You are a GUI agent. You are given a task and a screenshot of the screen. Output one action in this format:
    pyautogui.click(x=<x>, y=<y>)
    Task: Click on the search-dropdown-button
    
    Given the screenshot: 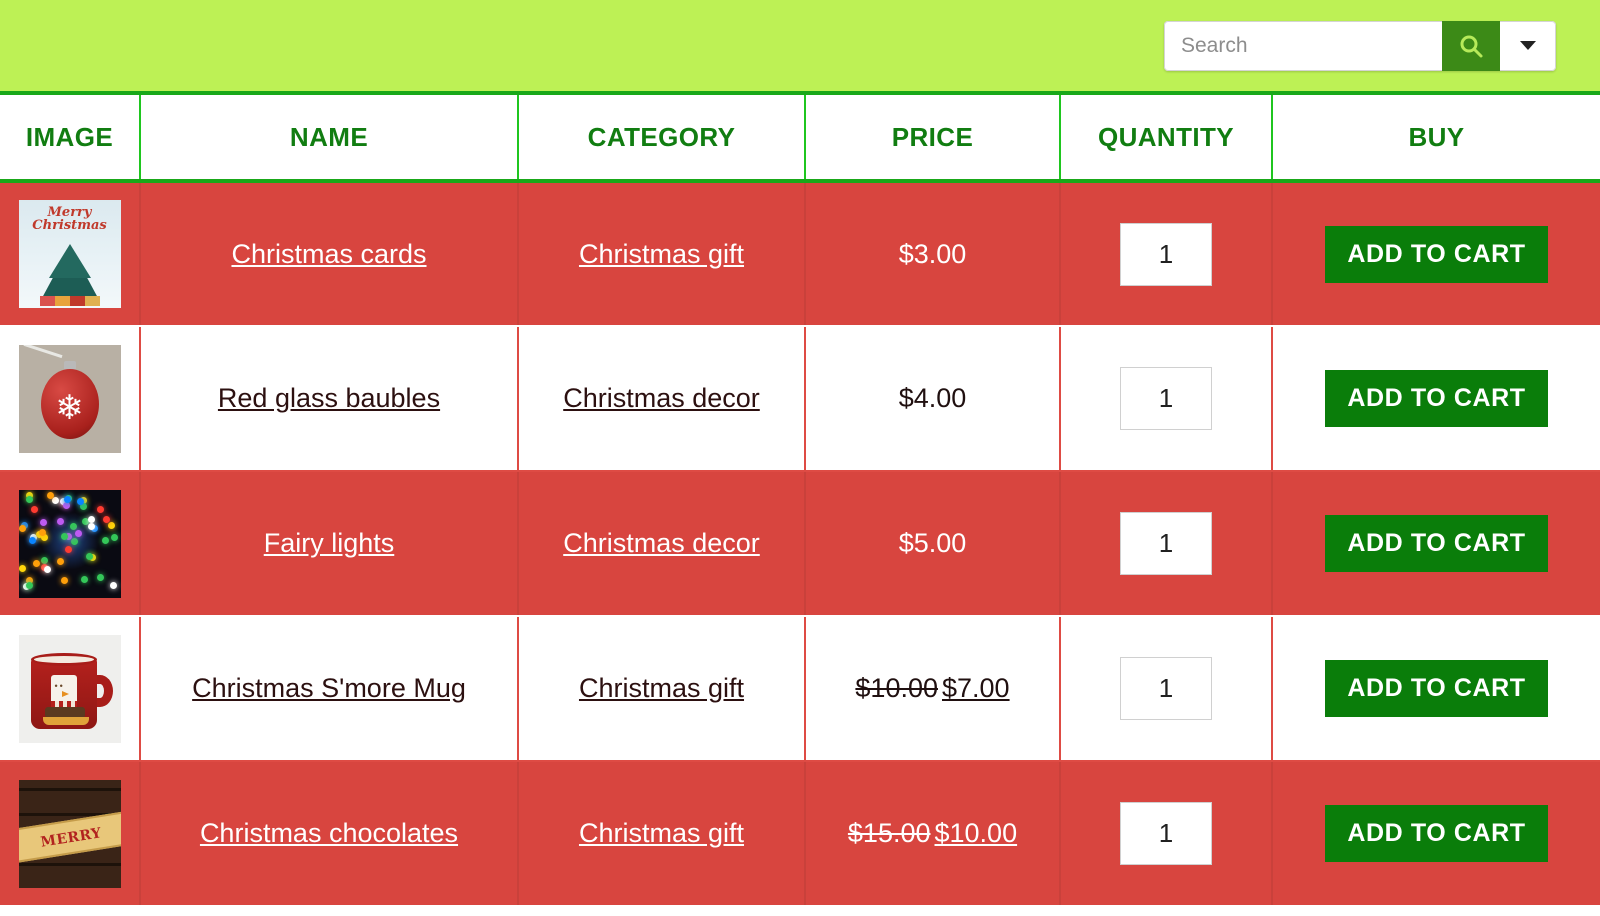 What is the action you would take?
    pyautogui.click(x=1528, y=45)
    